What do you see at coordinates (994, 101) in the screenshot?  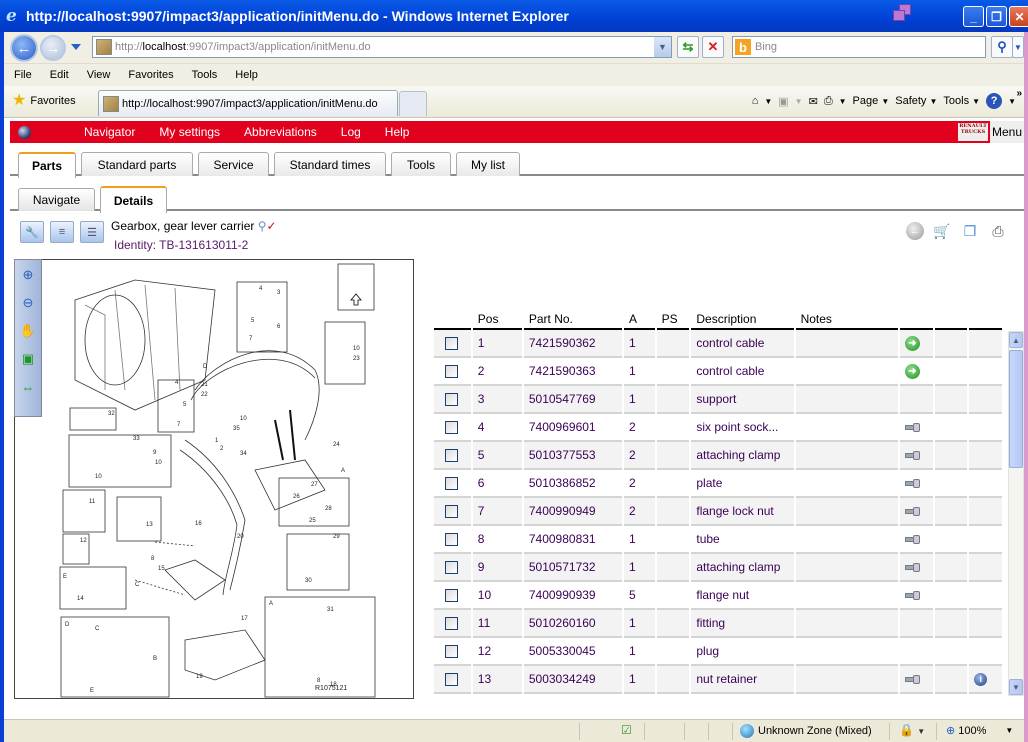 I see `help-icon: ?` at bounding box center [994, 101].